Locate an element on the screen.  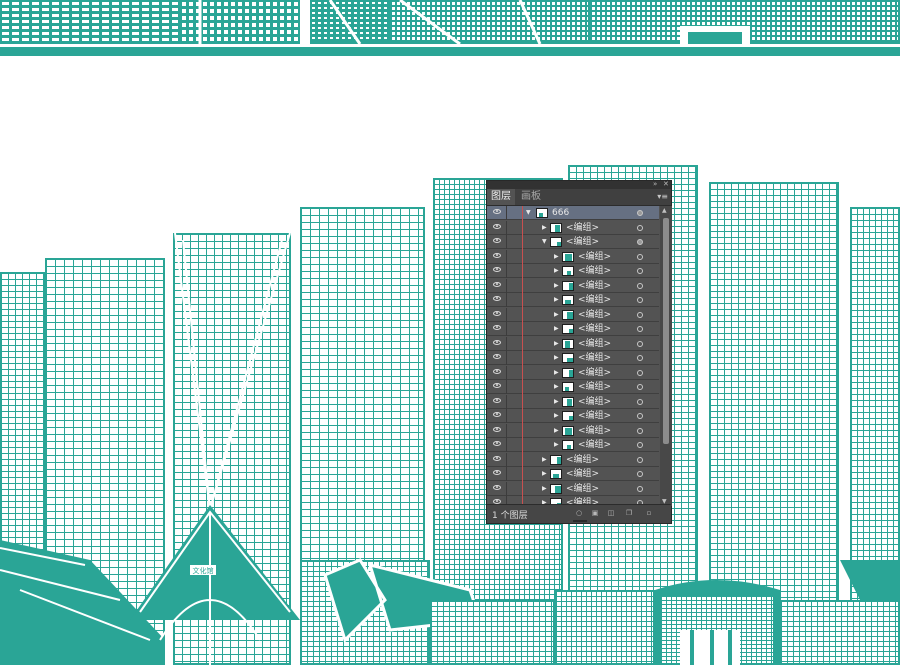
layer-row: ▼ <编组> is located at coordinates (573, 242).